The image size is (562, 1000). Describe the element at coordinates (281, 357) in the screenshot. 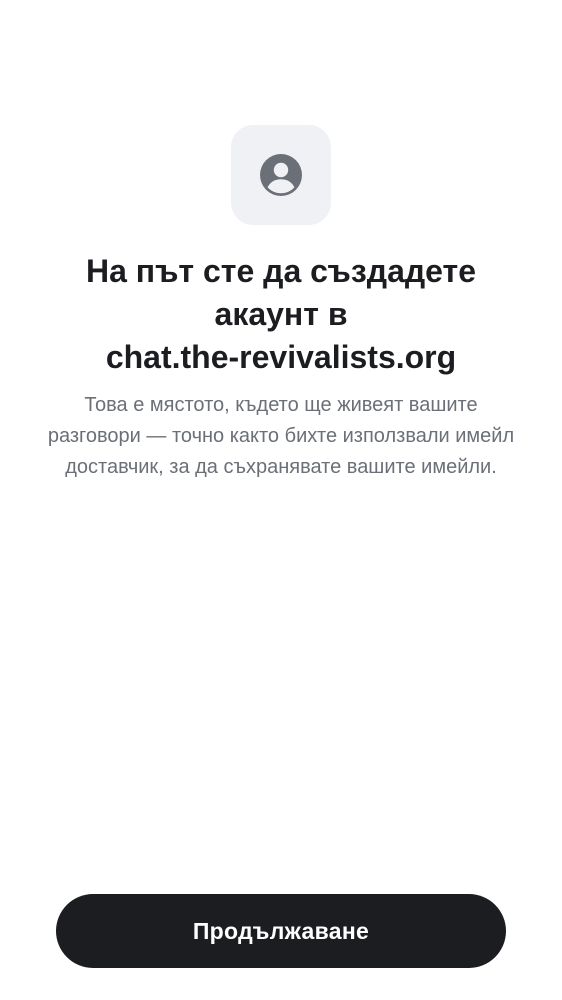

I see `title-server-name: chat.the-revivalists.org` at that location.